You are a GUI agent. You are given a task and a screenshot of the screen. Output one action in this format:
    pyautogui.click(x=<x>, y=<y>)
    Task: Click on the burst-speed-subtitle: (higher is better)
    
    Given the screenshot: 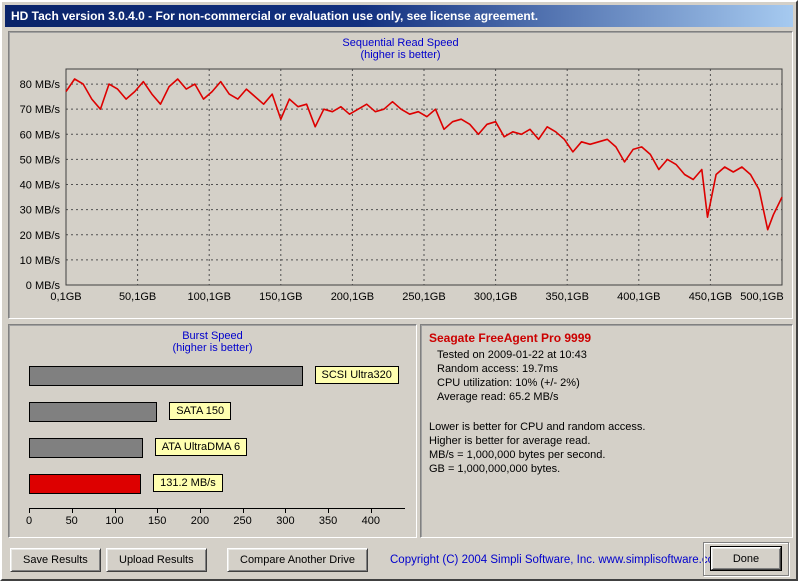 What is the action you would take?
    pyautogui.click(x=212, y=348)
    